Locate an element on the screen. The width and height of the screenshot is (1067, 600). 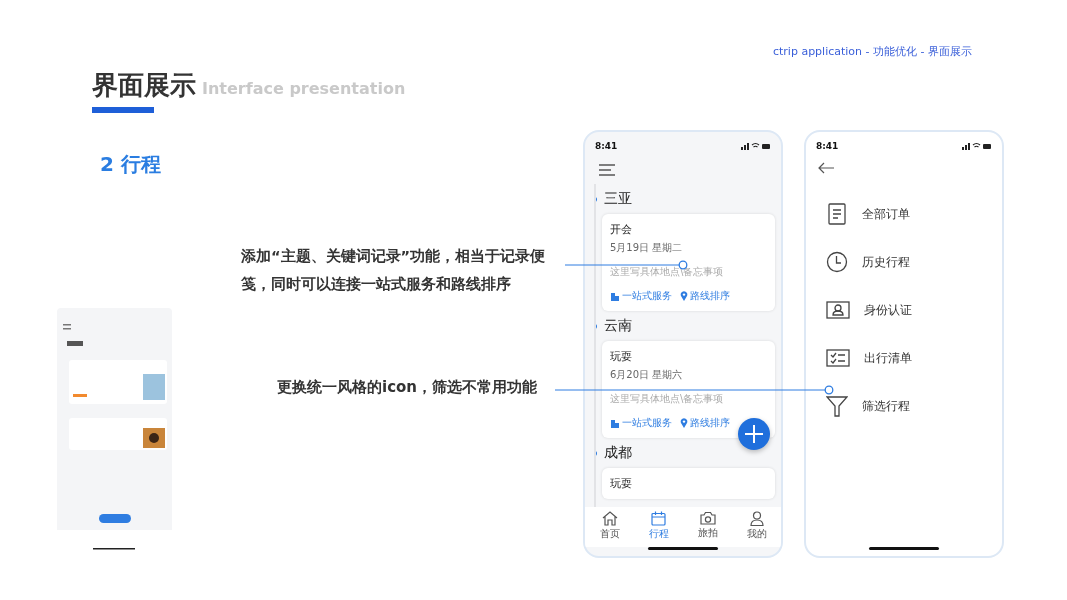
menu-item: 历史行程 is located at coordinates (914, 262).